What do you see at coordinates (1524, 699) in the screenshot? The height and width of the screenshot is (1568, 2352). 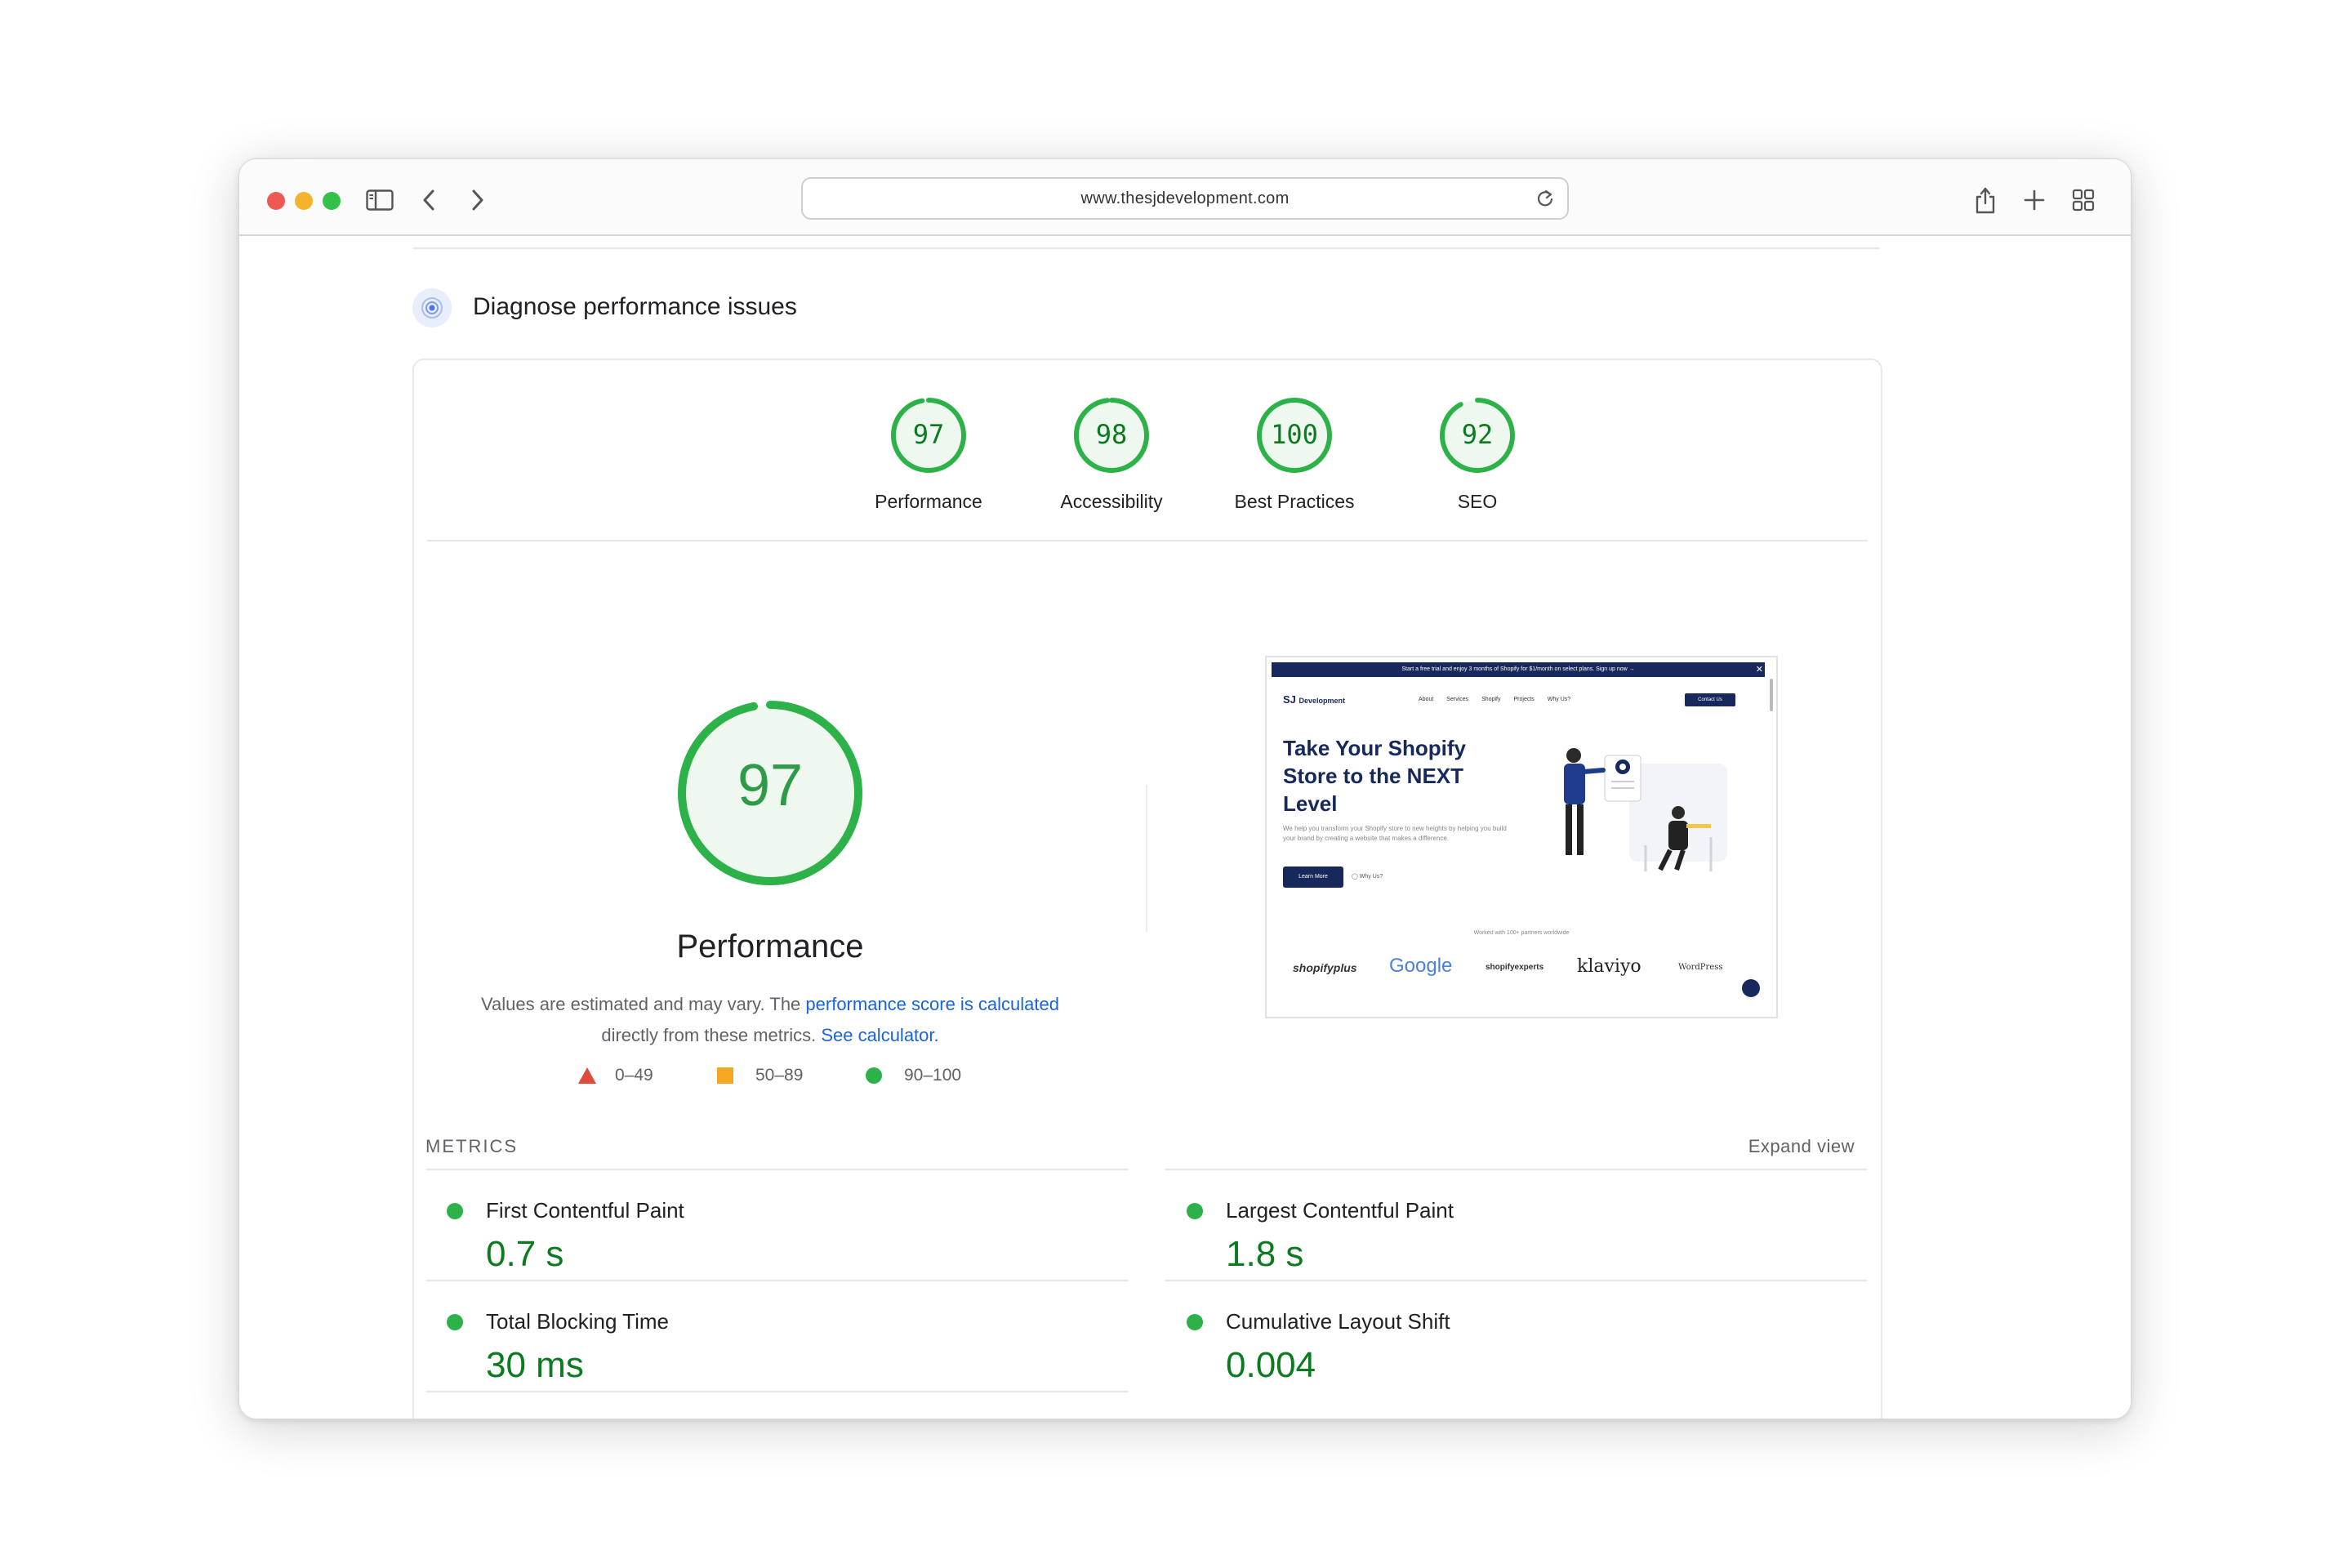 I see `site-nav-item: Projects` at bounding box center [1524, 699].